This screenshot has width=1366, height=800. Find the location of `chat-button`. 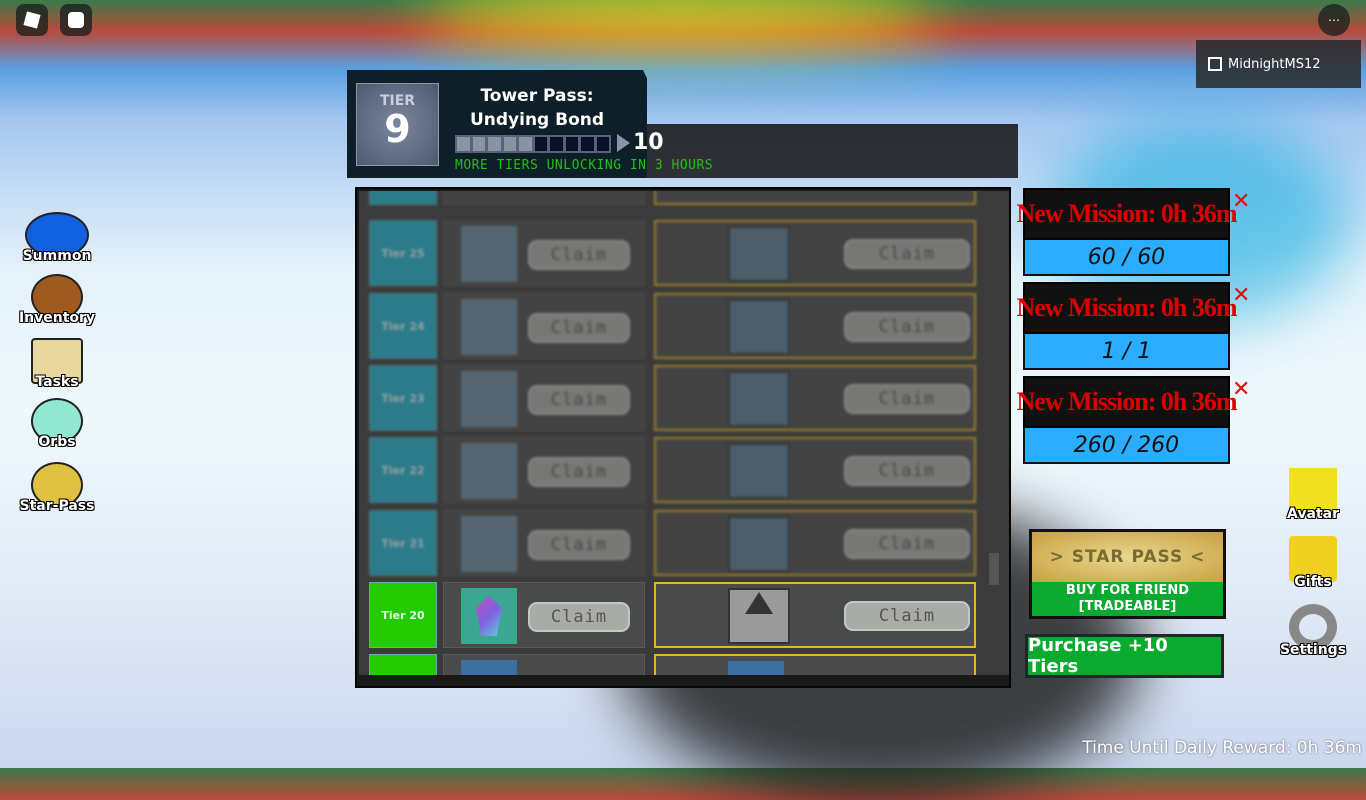

chat-button is located at coordinates (76, 20).